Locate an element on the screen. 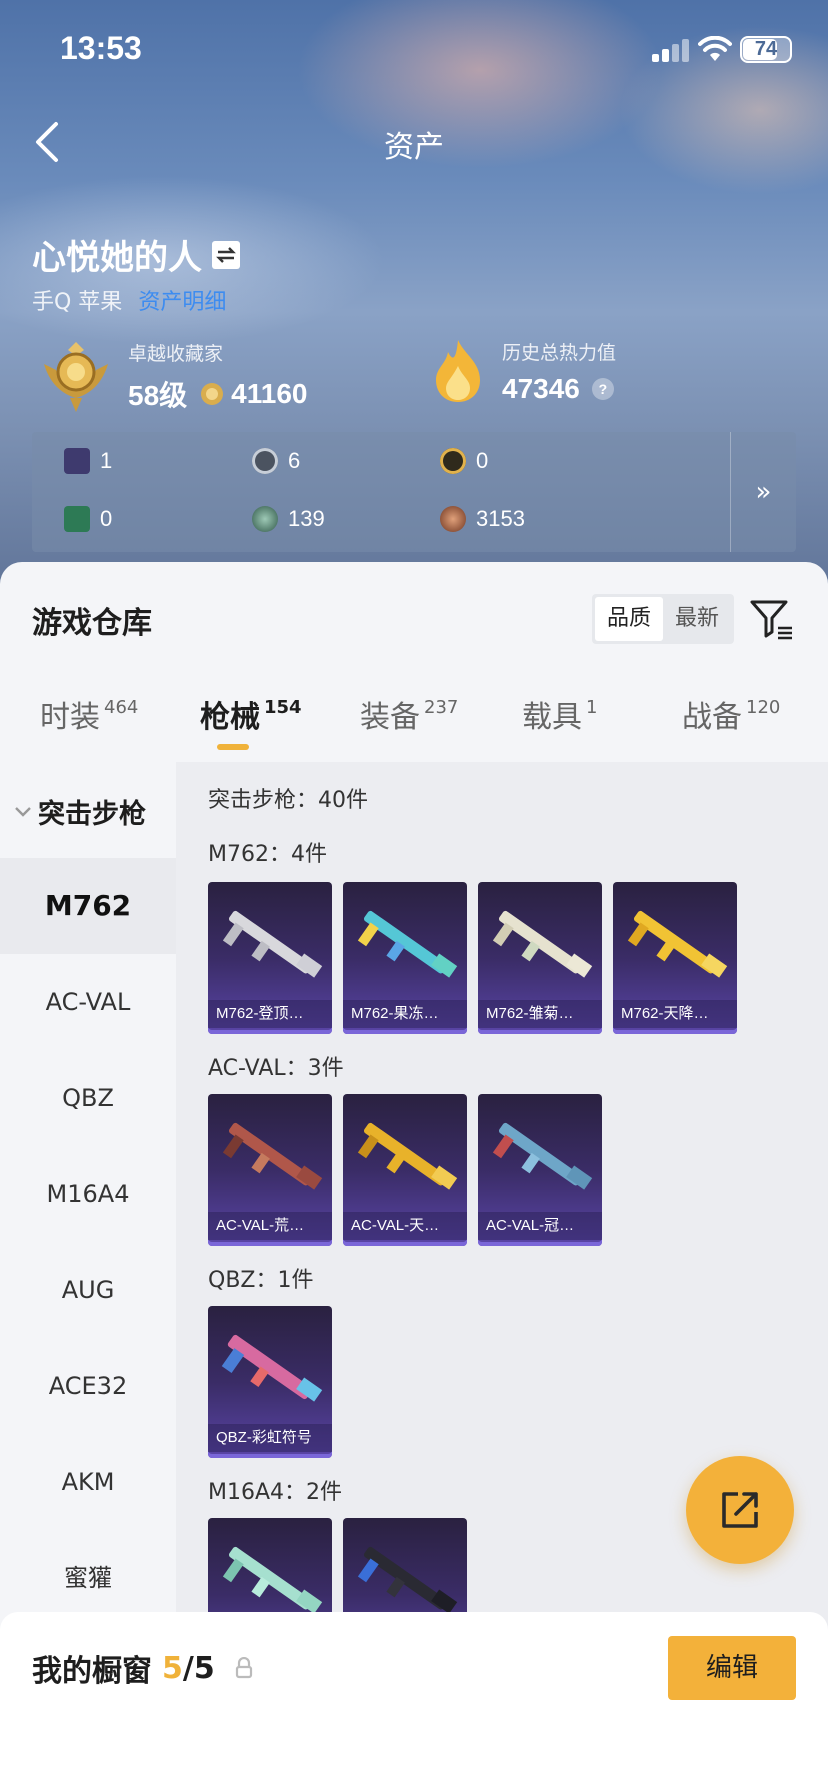  status-time: 13:53 is located at coordinates (101, 48).